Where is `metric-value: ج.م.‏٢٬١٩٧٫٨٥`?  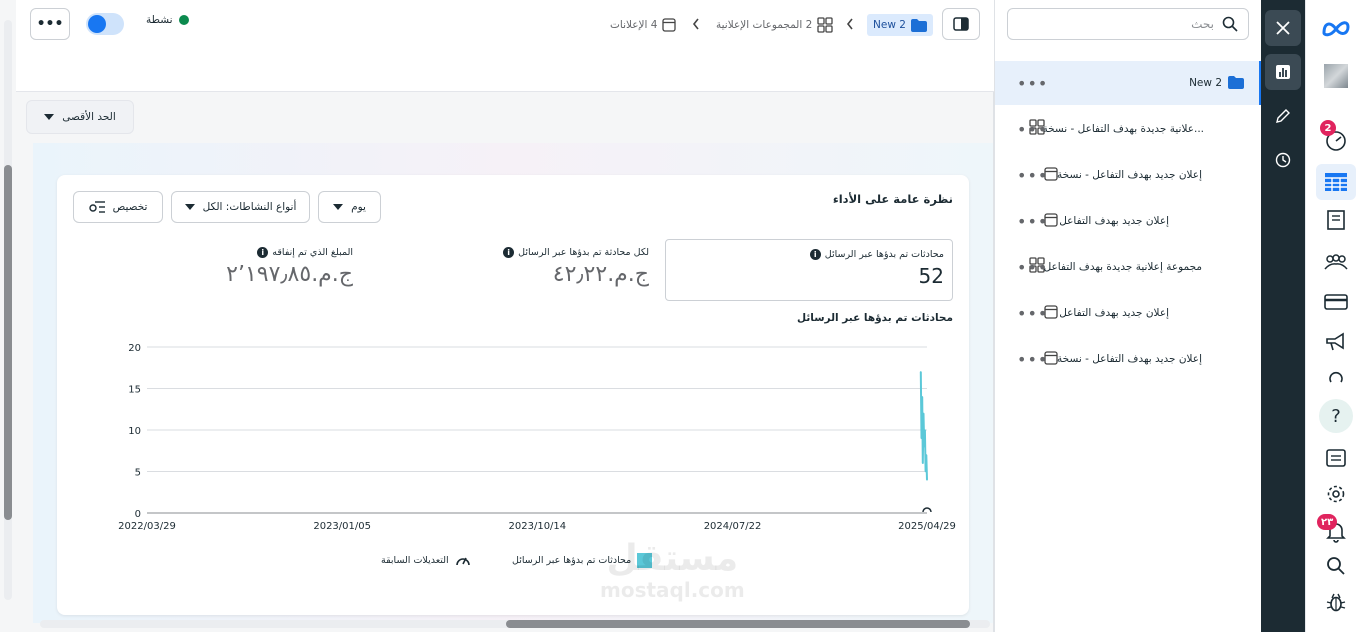
metric-value: ج.م.‏٢٬١٩٧٫٨٥ is located at coordinates (289, 274).